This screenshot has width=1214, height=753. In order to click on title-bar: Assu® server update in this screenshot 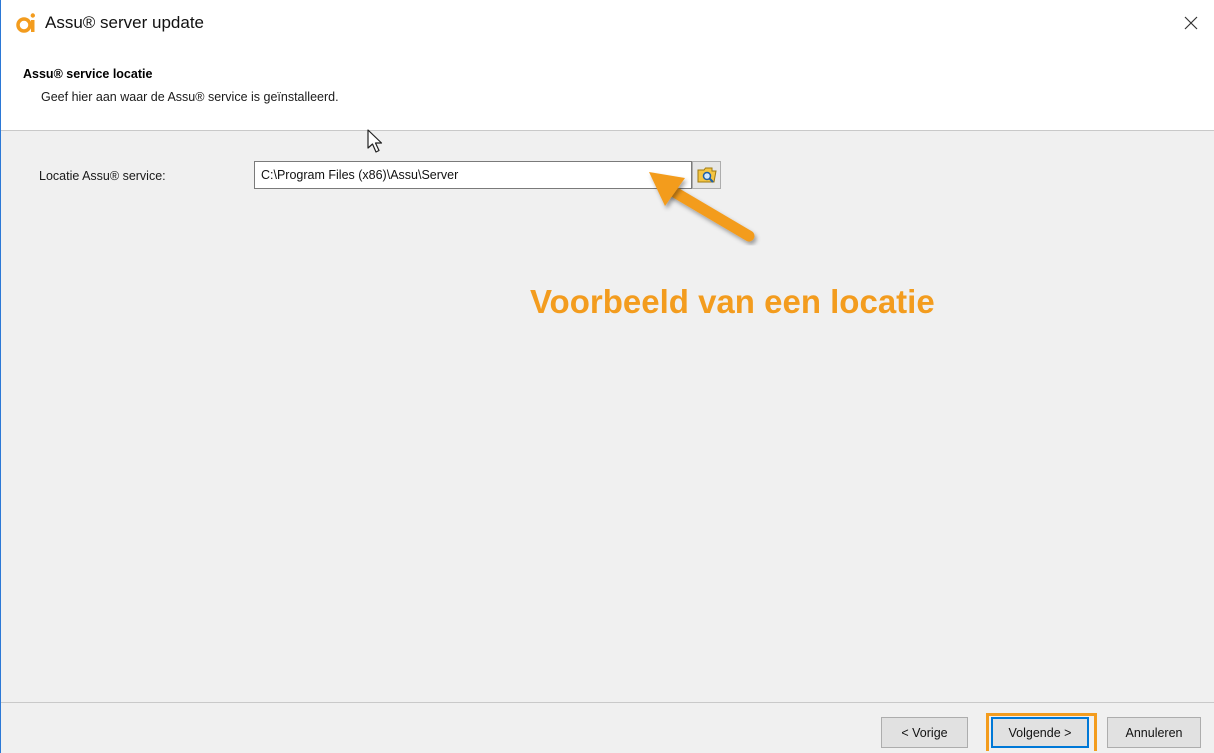, I will do `click(607, 23)`.